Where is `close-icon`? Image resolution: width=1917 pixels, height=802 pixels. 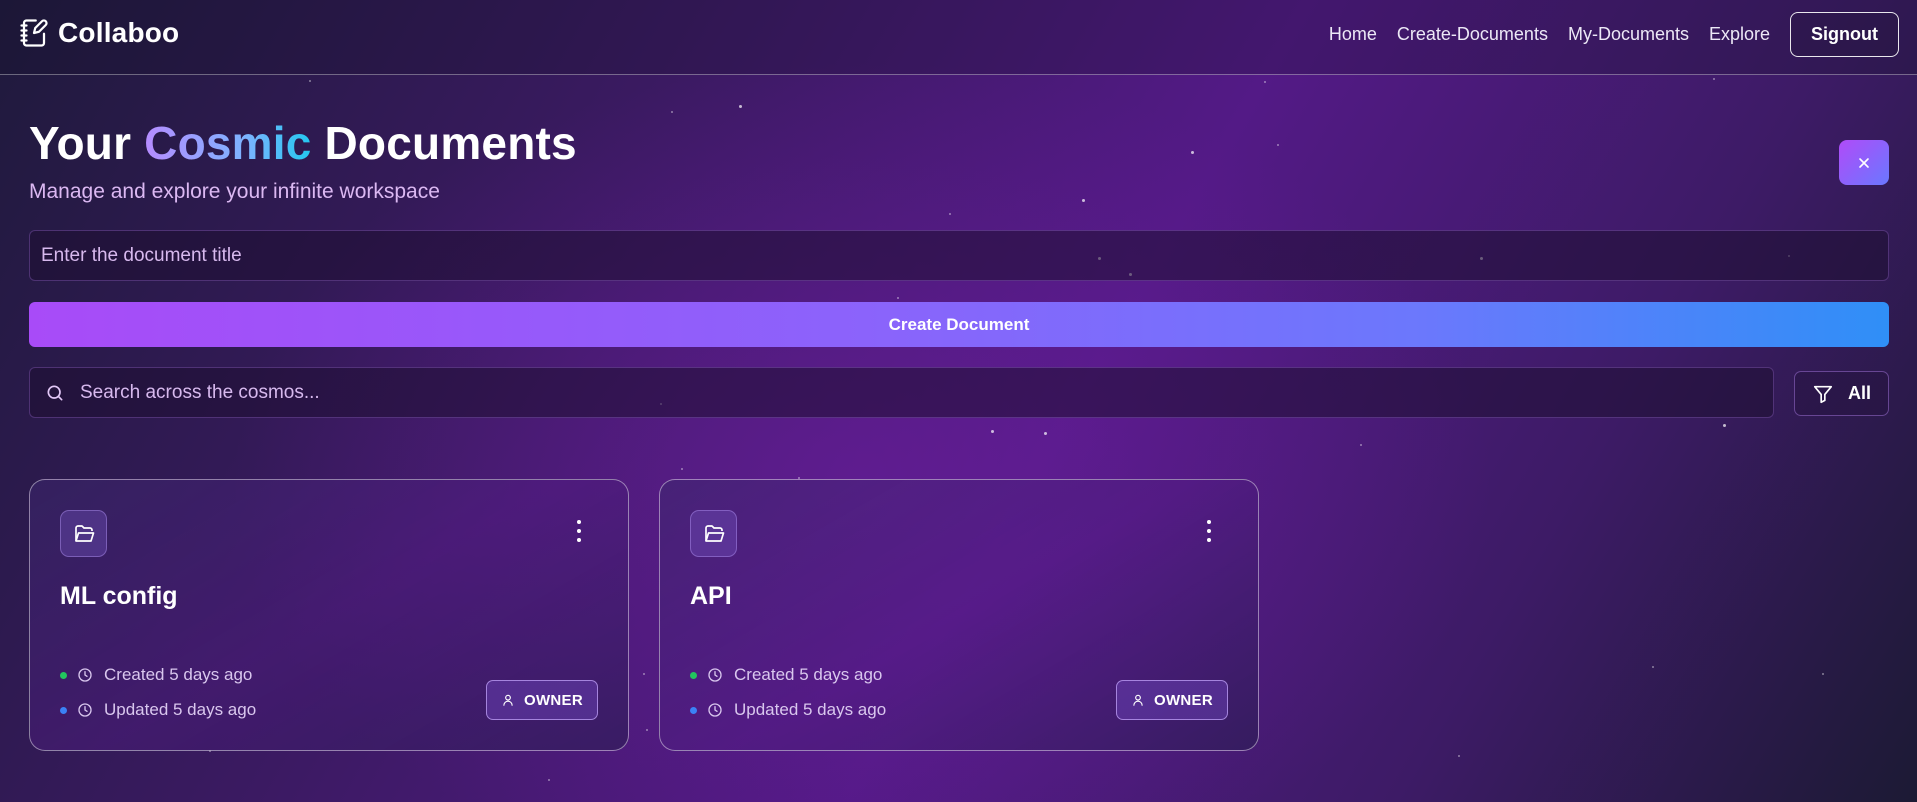
close-icon is located at coordinates (1864, 162).